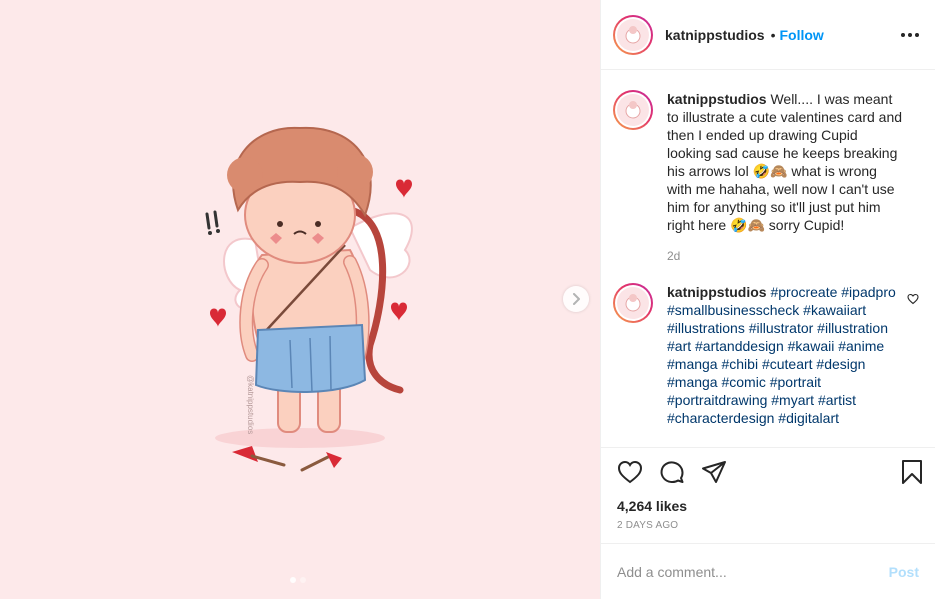  Describe the element at coordinates (904, 572) in the screenshot. I see `post-comment-button: Post` at that location.